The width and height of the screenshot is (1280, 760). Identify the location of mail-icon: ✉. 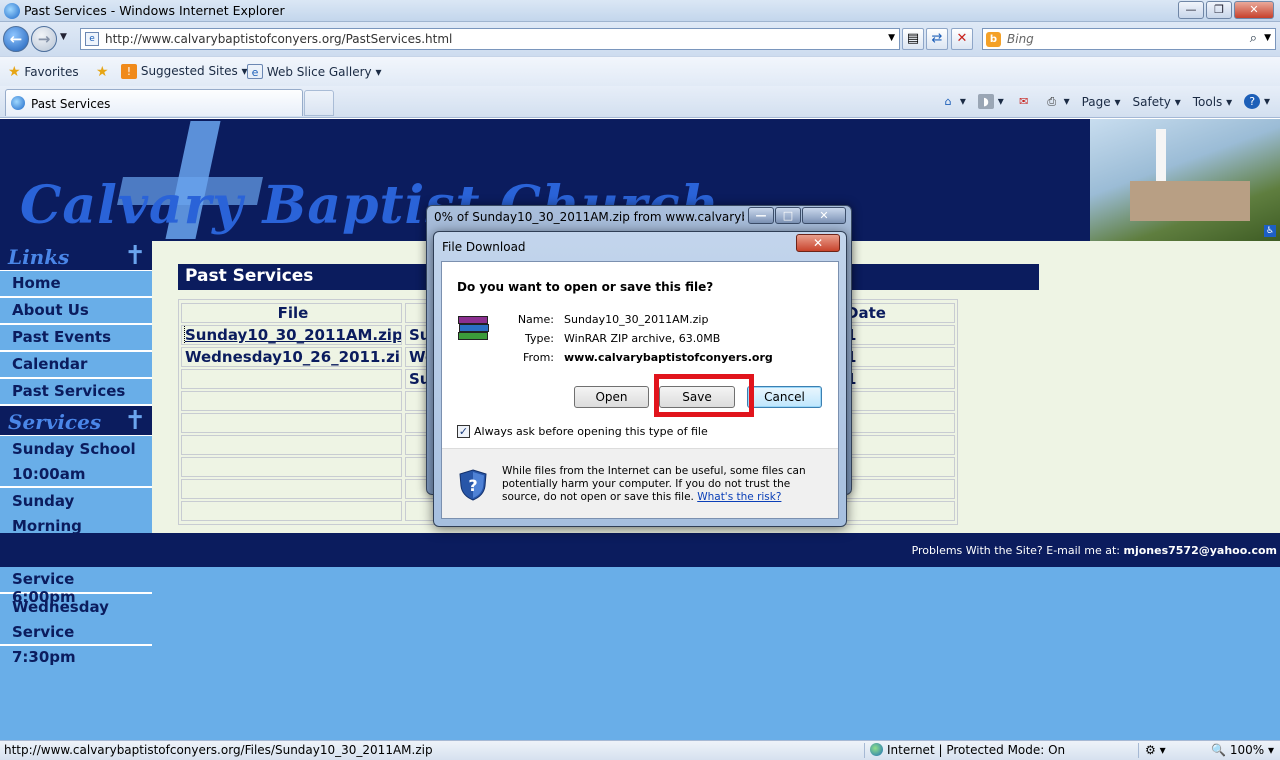
(1024, 101).